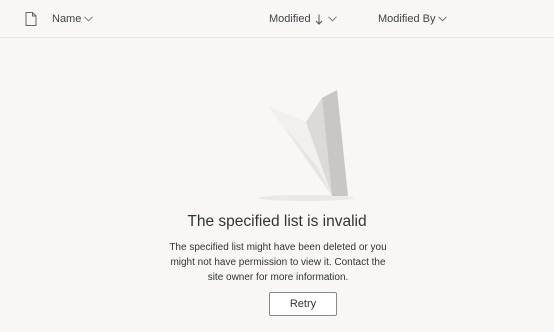 This screenshot has height=332, width=554. Describe the element at coordinates (277, 221) in the screenshot. I see `empty-state-title: The specified list is invalid` at that location.